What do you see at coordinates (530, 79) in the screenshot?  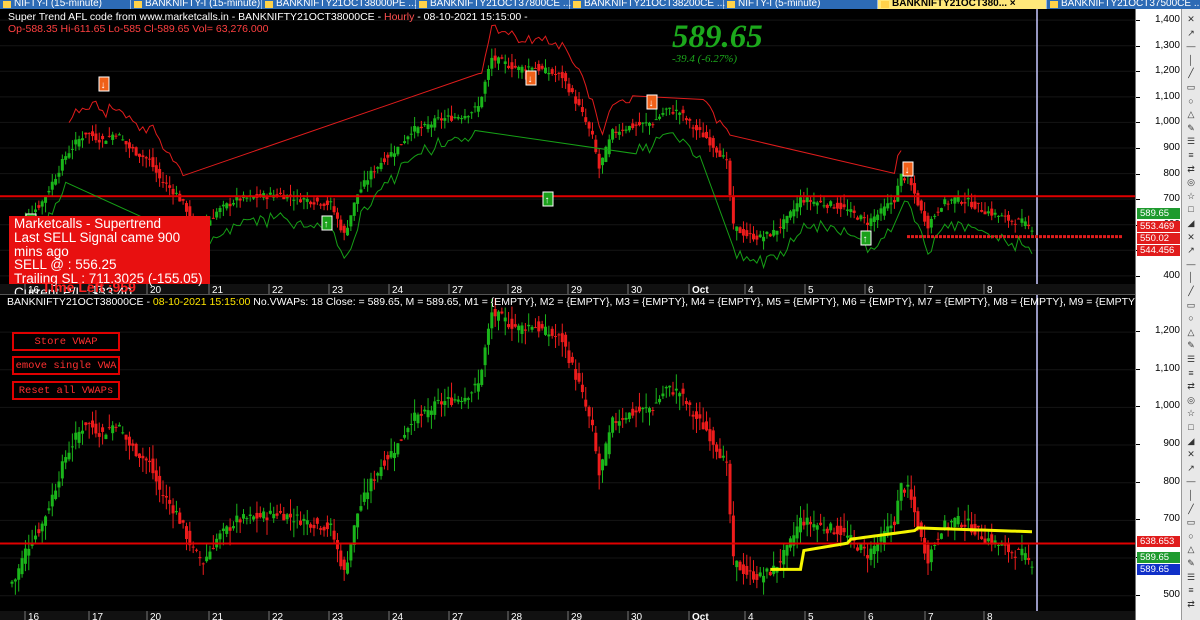 I see `sell-arrow-icon: ↓` at bounding box center [530, 79].